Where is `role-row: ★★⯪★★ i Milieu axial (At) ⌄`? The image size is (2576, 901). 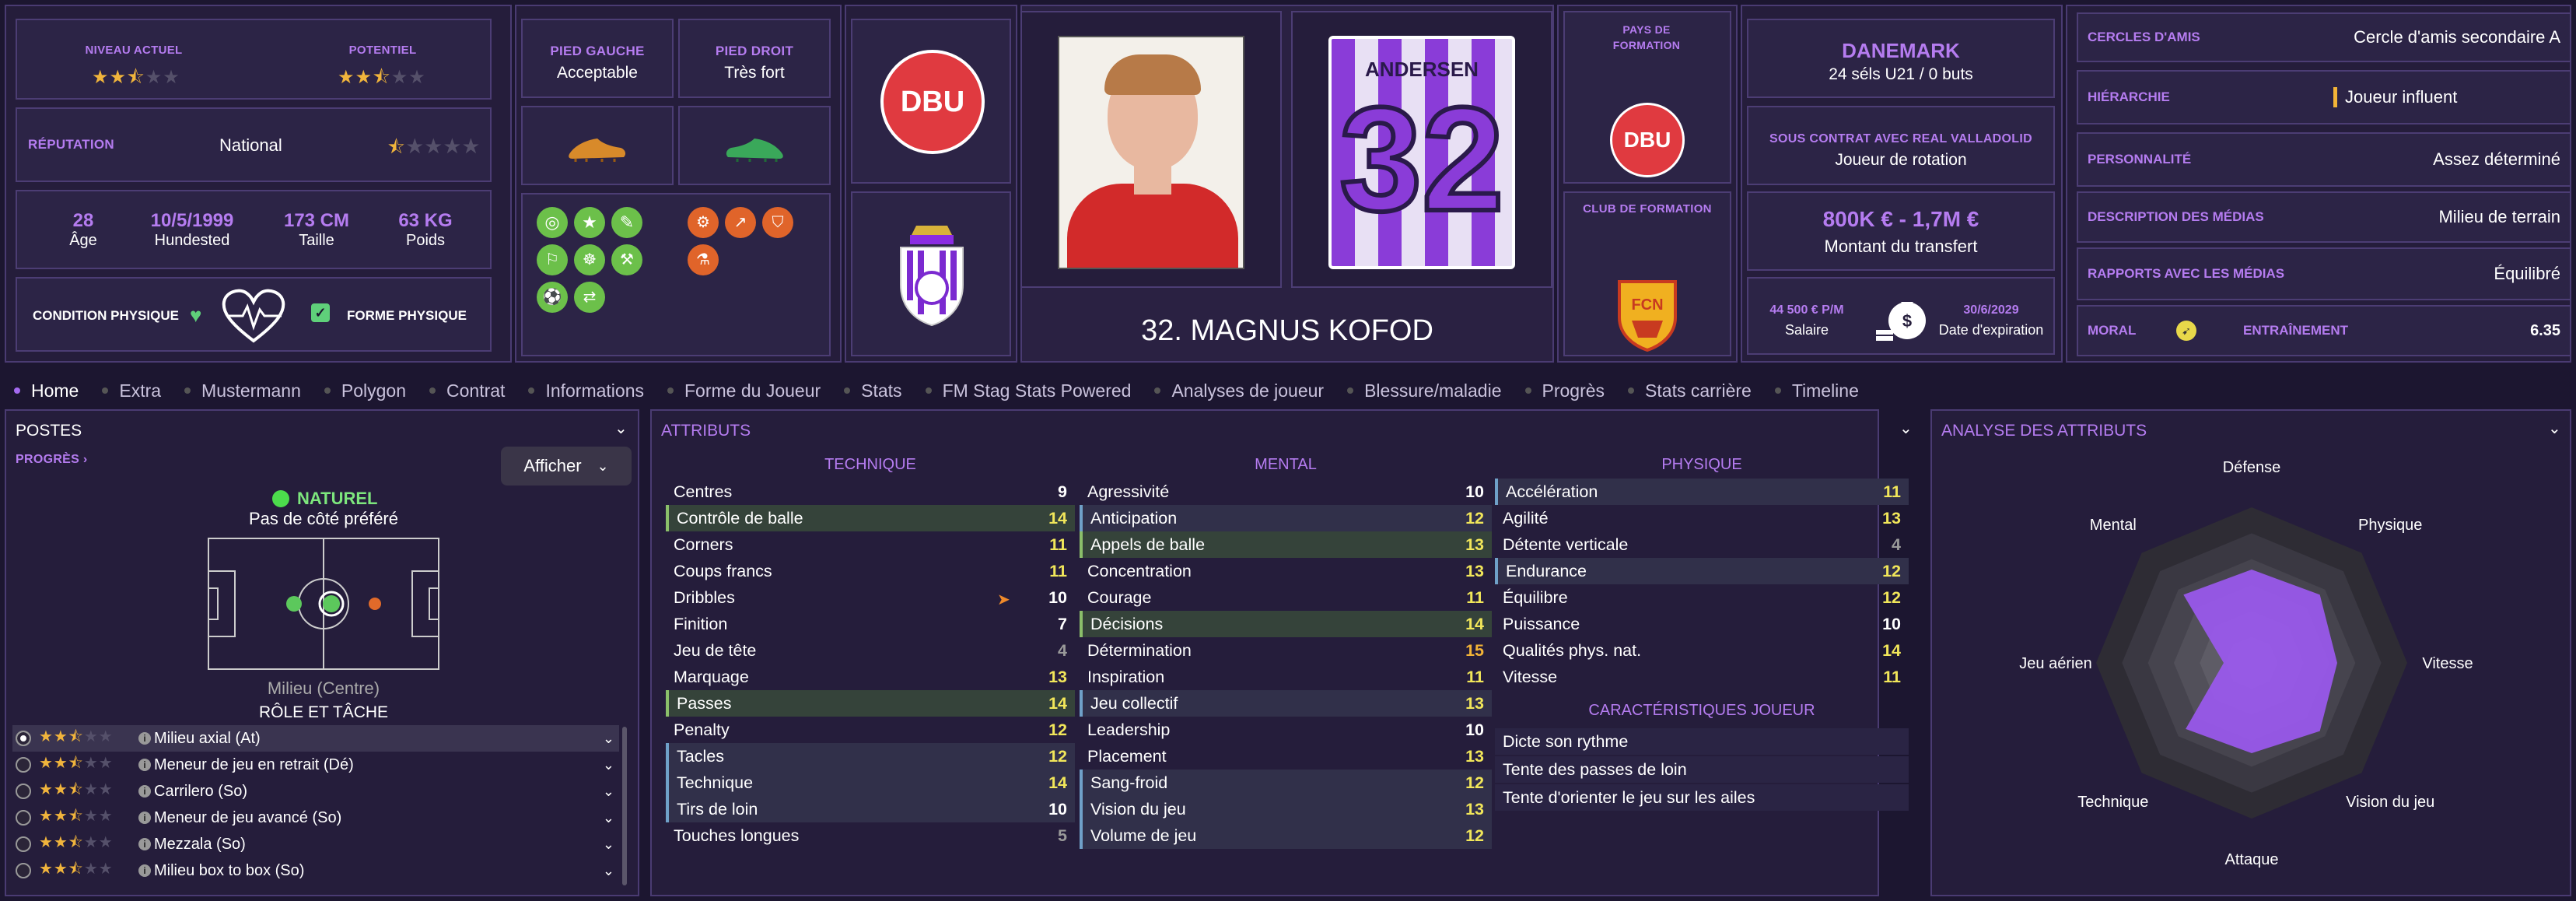
role-row: ★★⯪★★ i Milieu axial (At) ⌄ is located at coordinates (315, 738).